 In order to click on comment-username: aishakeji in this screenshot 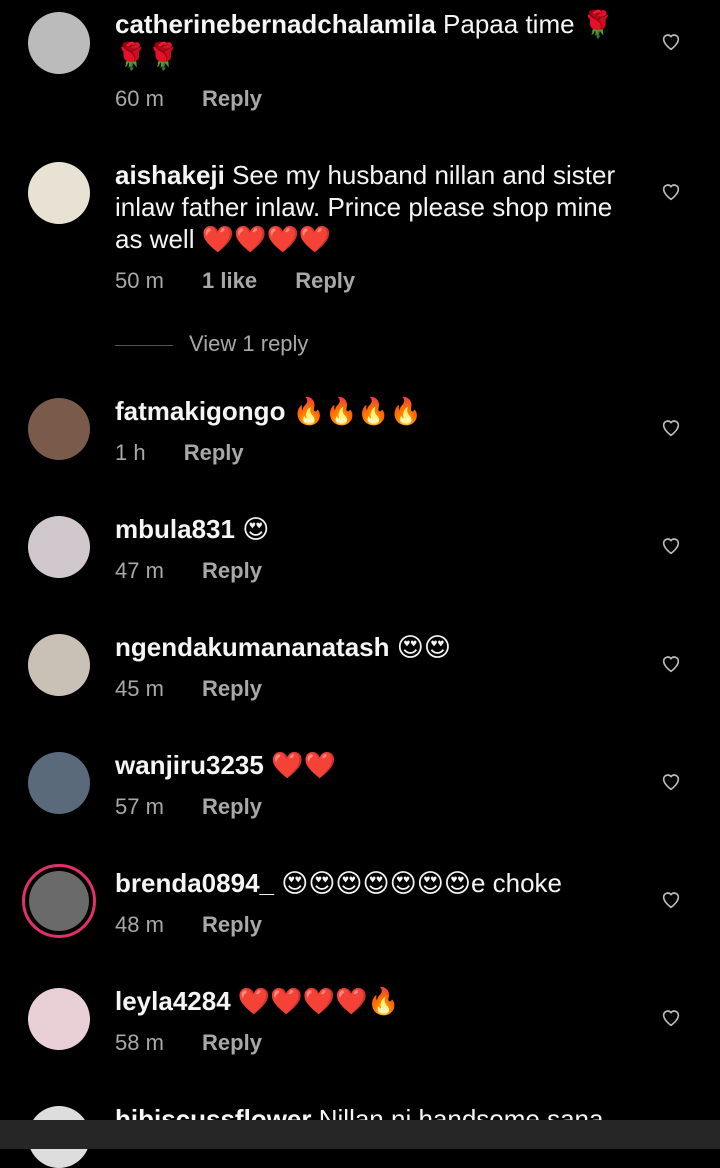, I will do `click(170, 175)`.